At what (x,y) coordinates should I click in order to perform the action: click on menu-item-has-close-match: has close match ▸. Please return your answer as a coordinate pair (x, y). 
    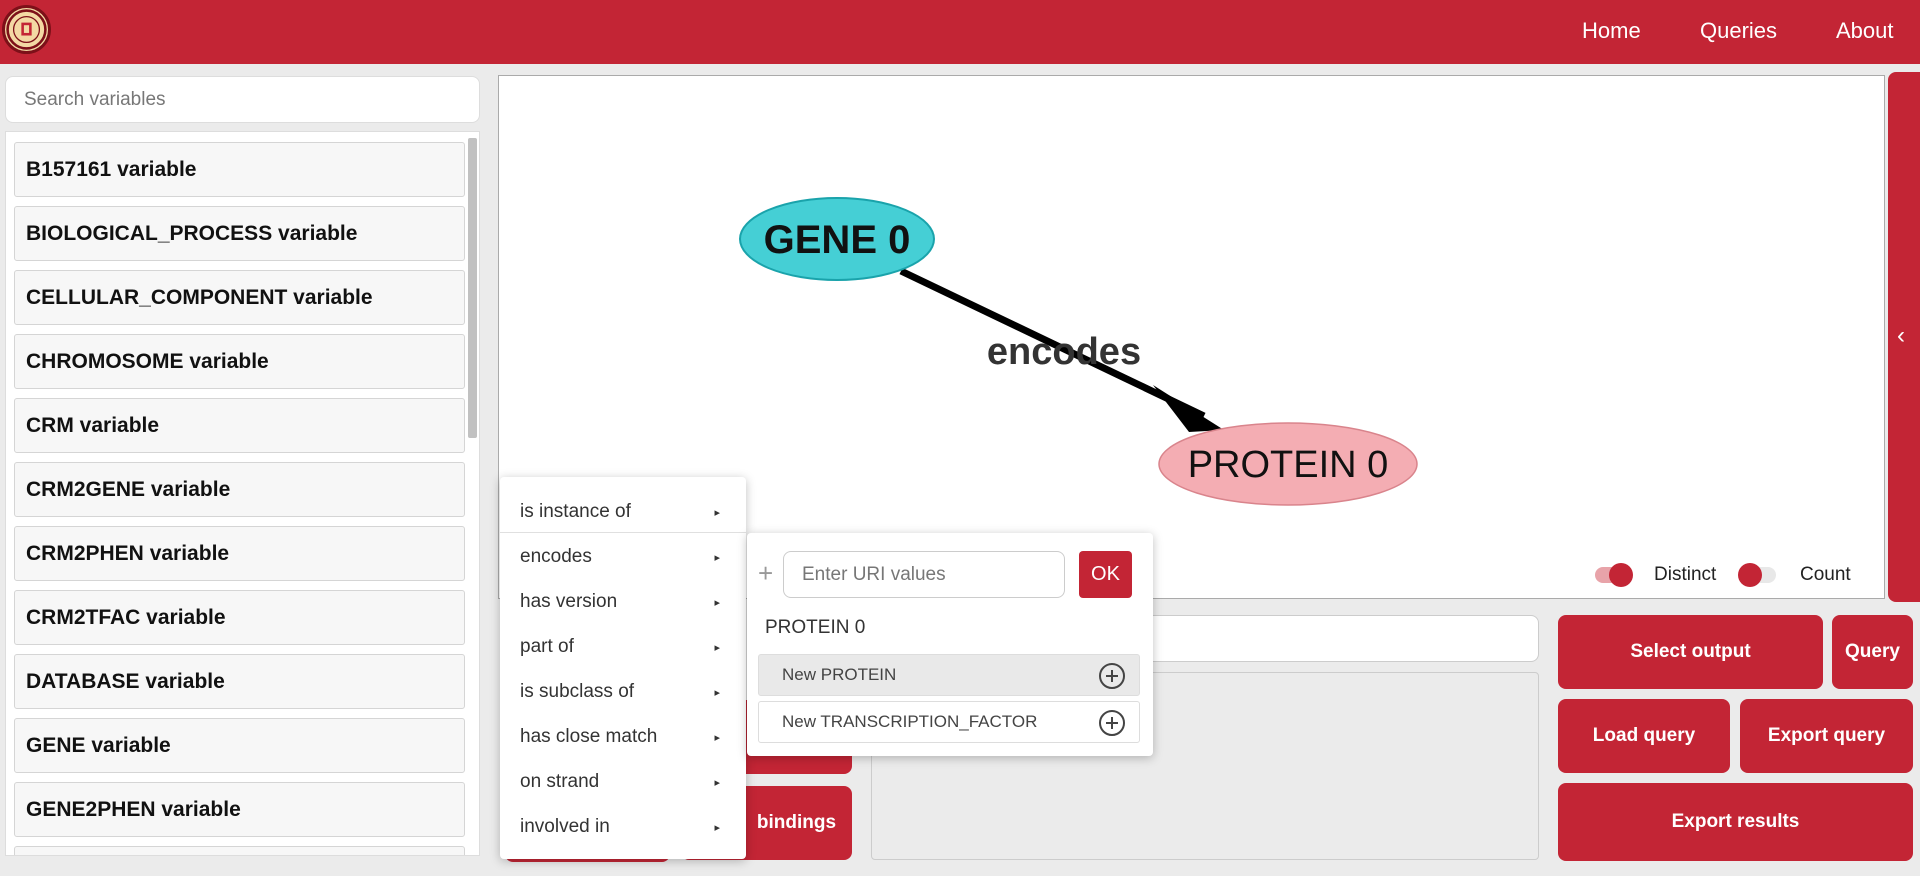
    Looking at the image, I should click on (623, 737).